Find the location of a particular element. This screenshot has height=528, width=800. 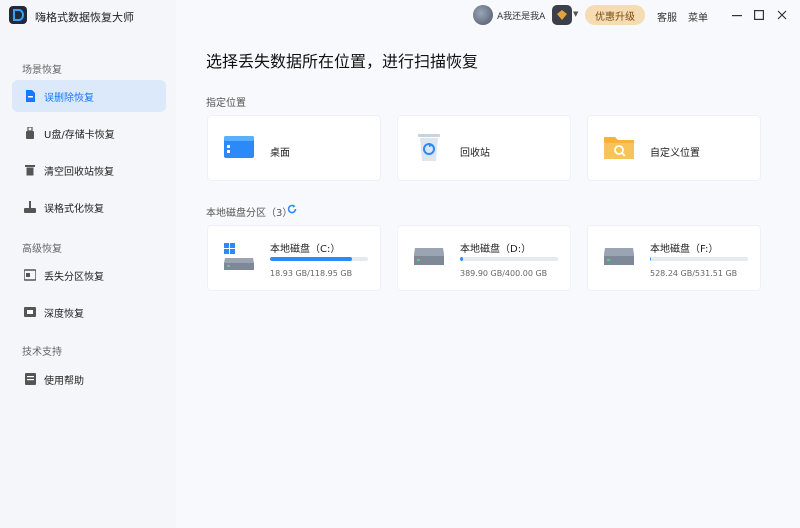

partition-icon is located at coordinates (30, 275).